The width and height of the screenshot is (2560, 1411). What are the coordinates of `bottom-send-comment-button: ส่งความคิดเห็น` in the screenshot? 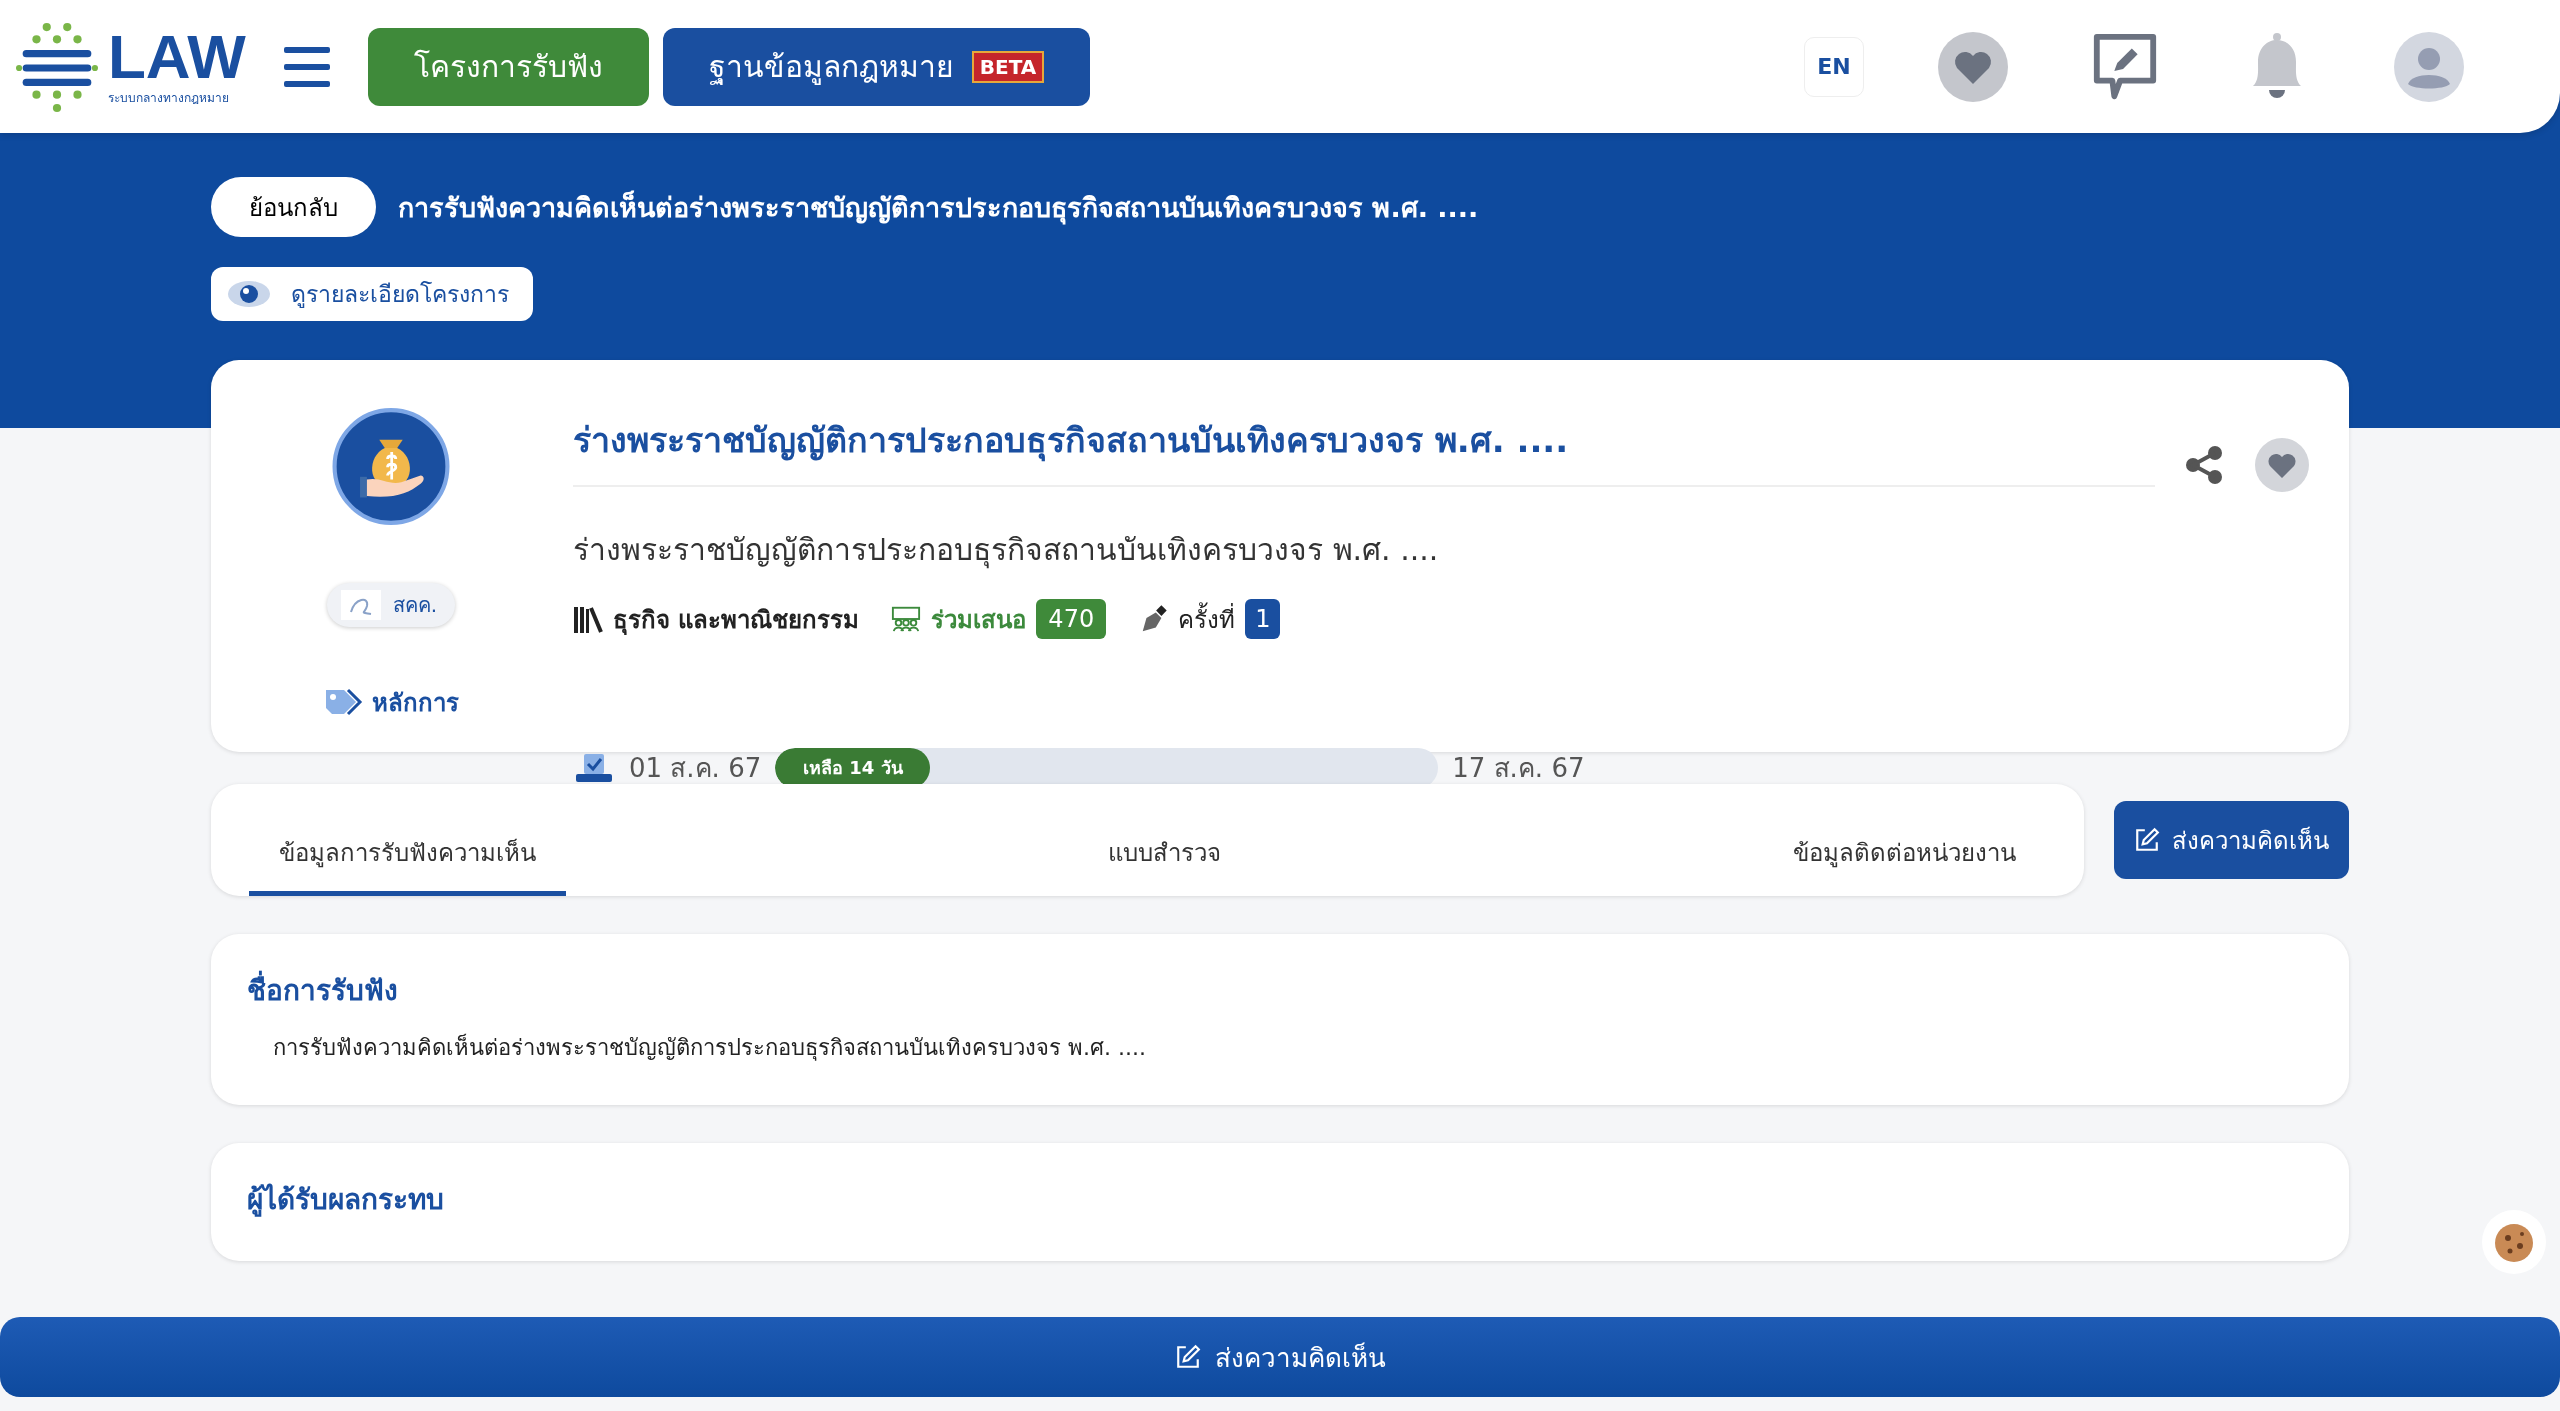 It's located at (1280, 1357).